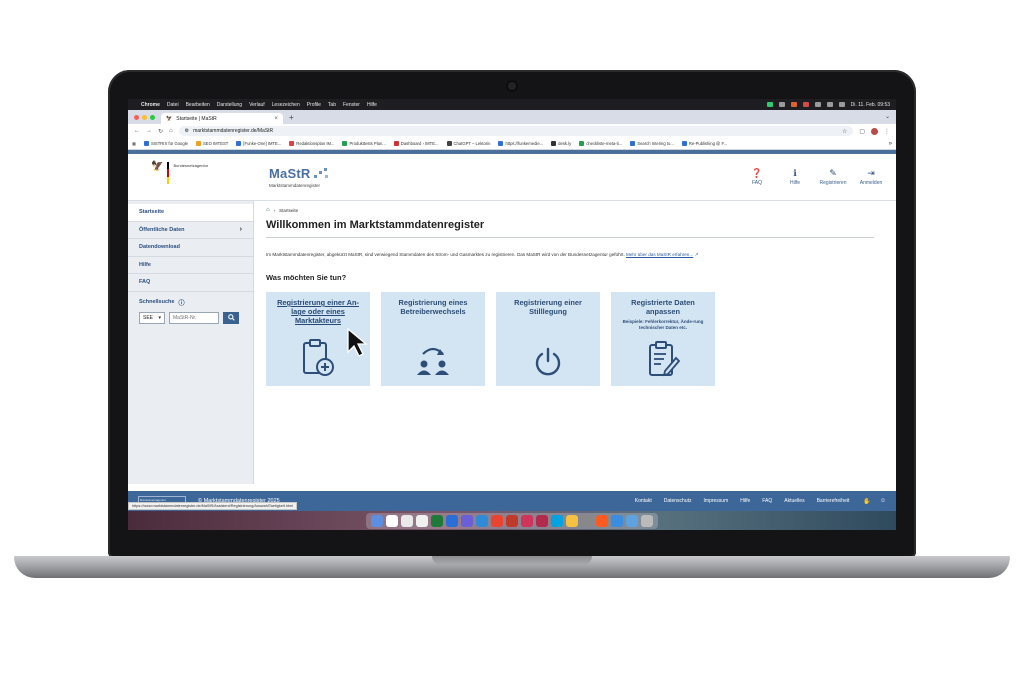 Image resolution: width=1024 pixels, height=682 pixels. I want to click on footer-link: Datenschutz, so click(678, 501).